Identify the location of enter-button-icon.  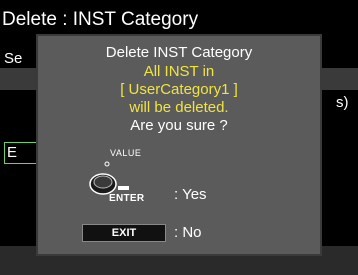
(123, 188).